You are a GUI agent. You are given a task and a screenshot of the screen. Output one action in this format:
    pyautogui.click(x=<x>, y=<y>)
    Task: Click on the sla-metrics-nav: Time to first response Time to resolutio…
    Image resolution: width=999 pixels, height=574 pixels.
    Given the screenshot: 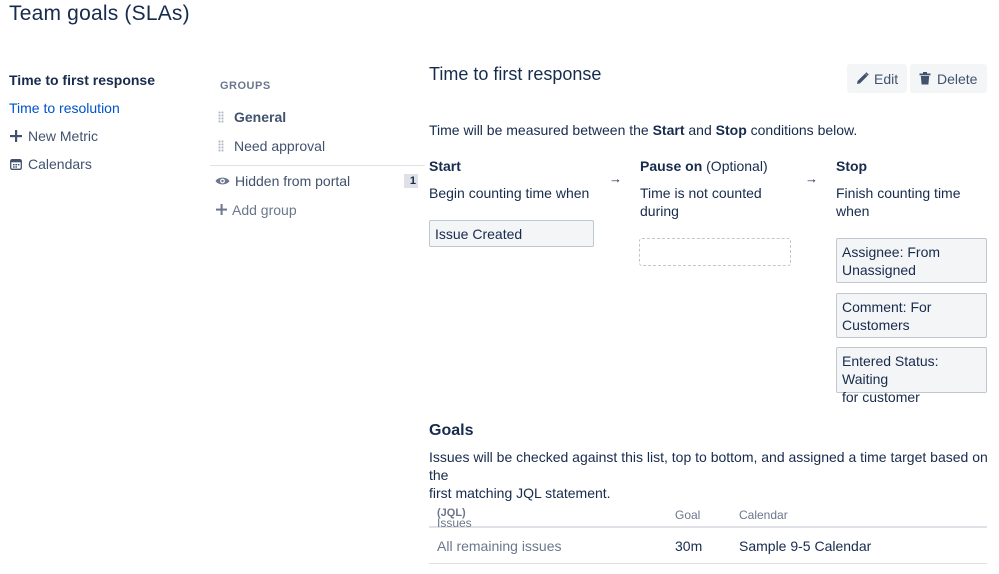 What is the action you would take?
    pyautogui.click(x=104, y=122)
    